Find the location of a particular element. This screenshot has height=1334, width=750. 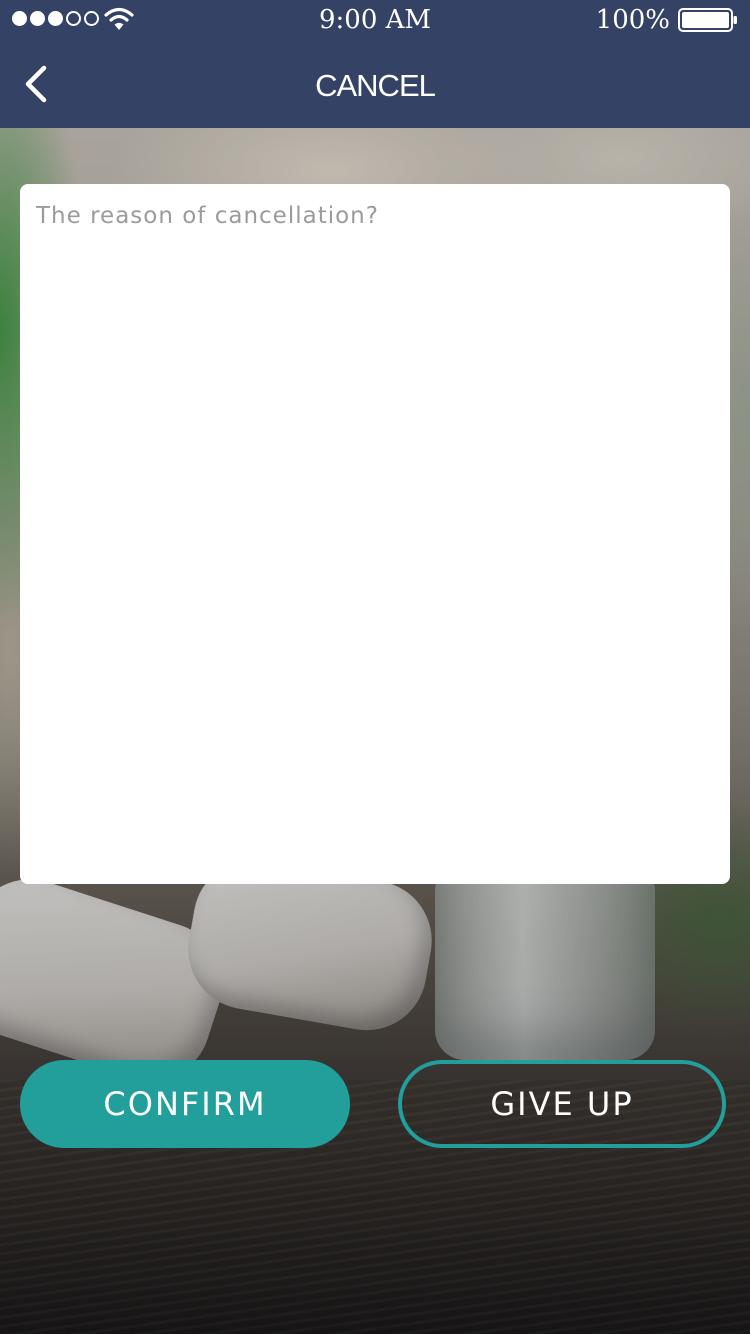

confirm-button: CONFIRM is located at coordinates (185, 1104).